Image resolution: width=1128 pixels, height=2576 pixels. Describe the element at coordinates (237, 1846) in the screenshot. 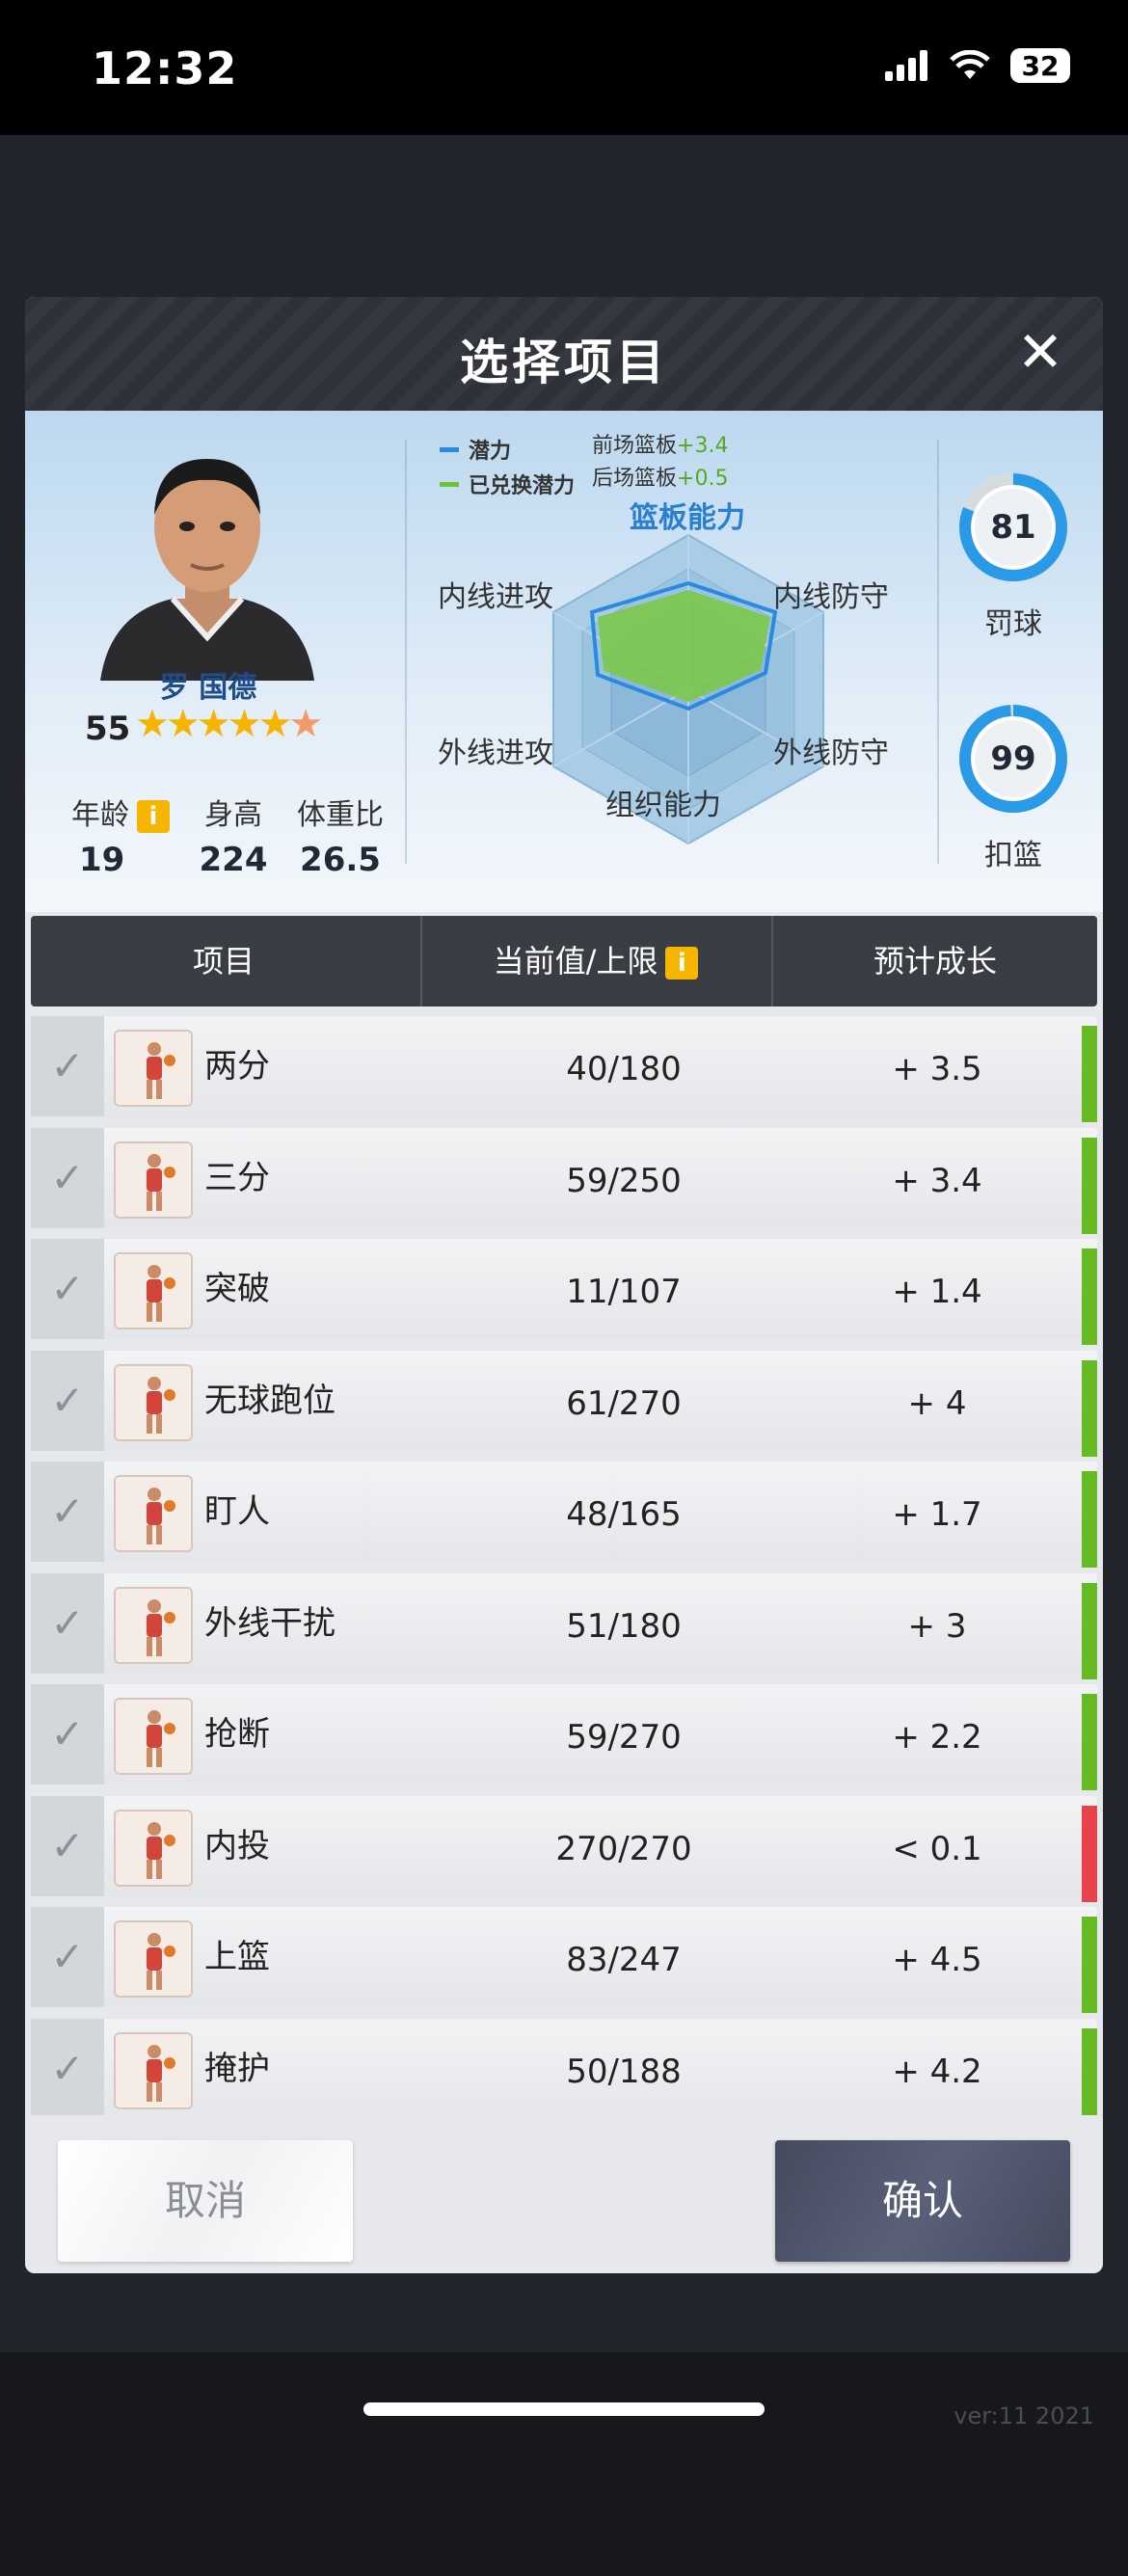

I see `row-item-name: 内投` at that location.